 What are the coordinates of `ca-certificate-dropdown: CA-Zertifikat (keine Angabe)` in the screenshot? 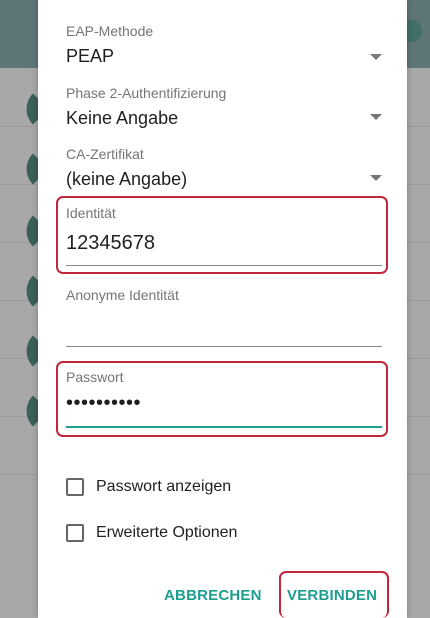 It's located at (224, 169).